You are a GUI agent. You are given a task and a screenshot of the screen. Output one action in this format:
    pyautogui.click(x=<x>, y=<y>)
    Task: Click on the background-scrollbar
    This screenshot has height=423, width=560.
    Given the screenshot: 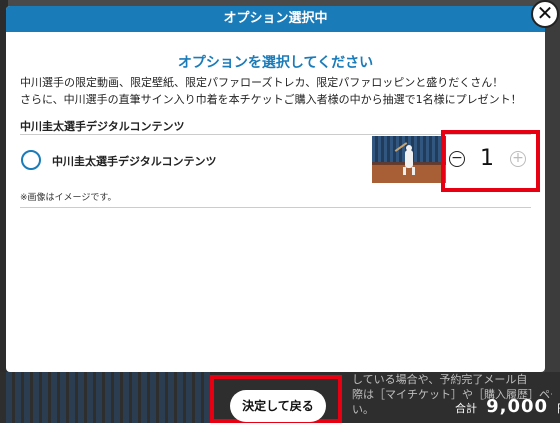 What is the action you would take?
    pyautogui.click(x=552, y=211)
    